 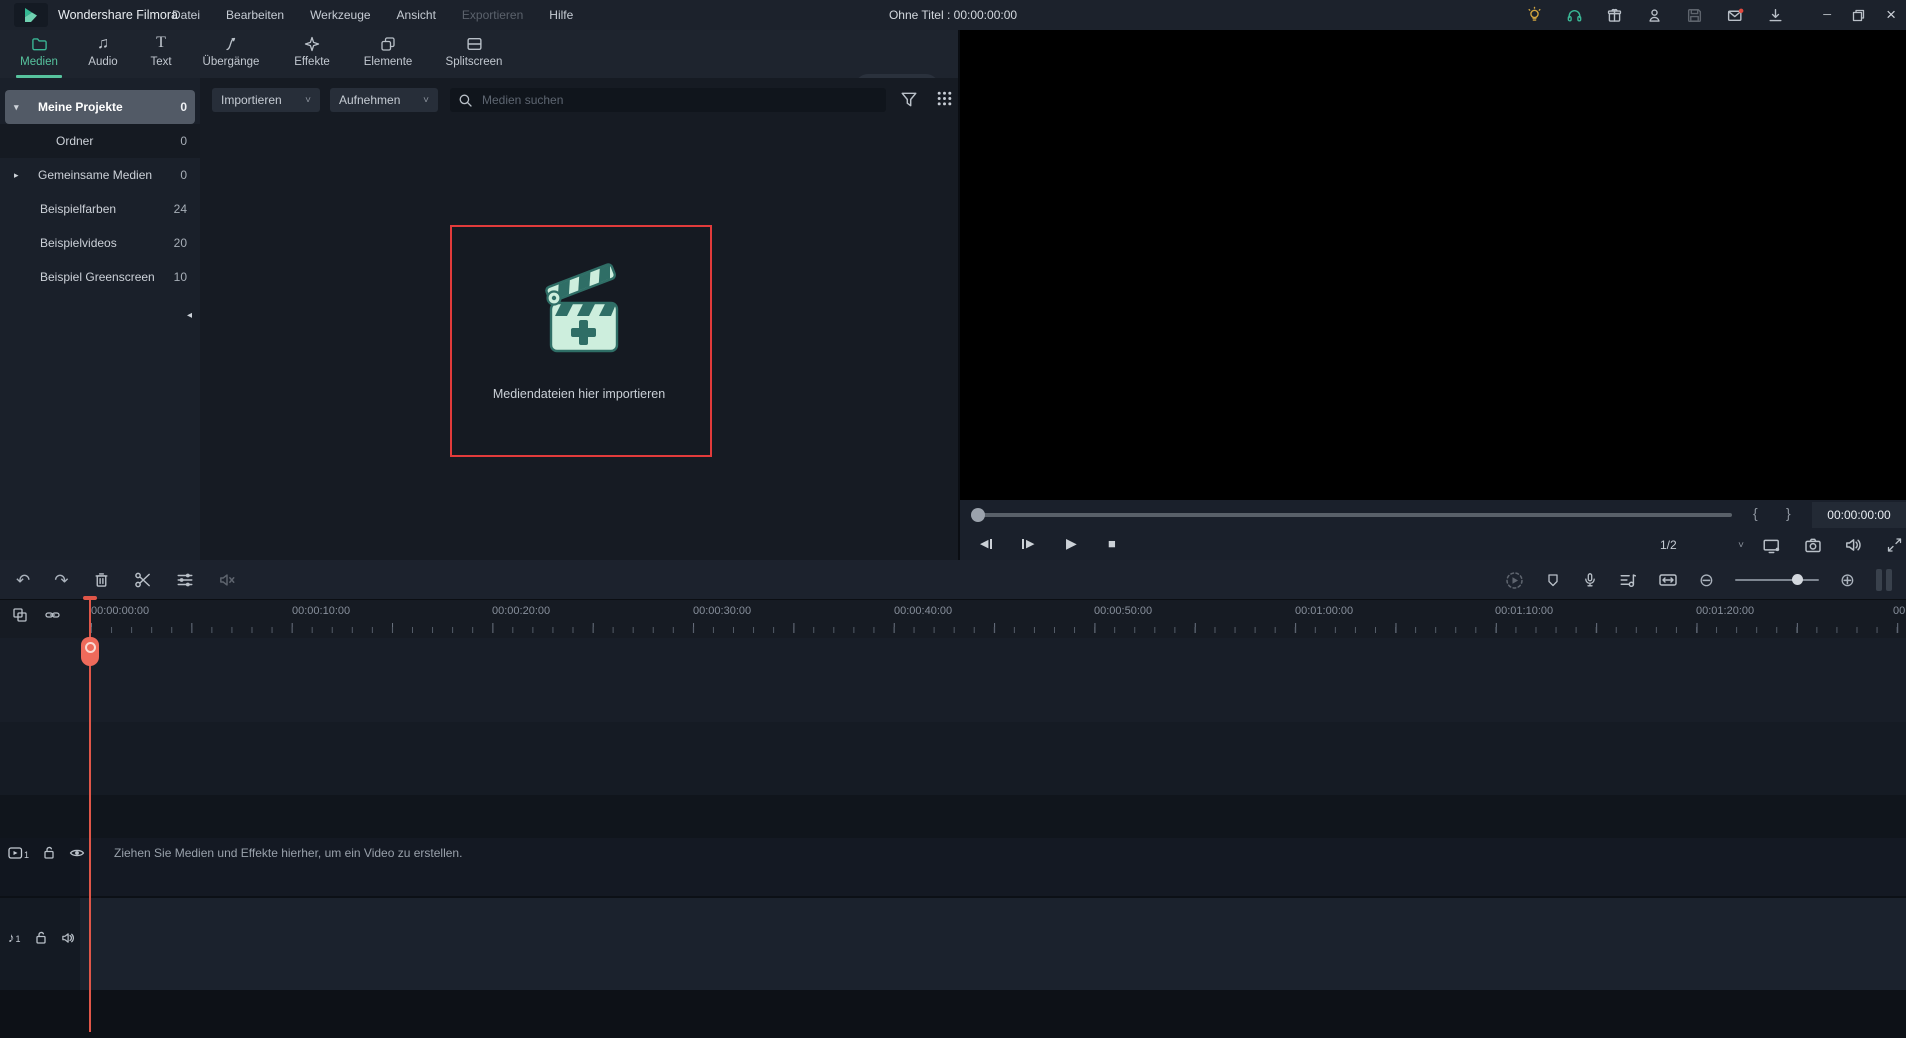 I want to click on audio-notes-icon: ♫, so click(x=103, y=43).